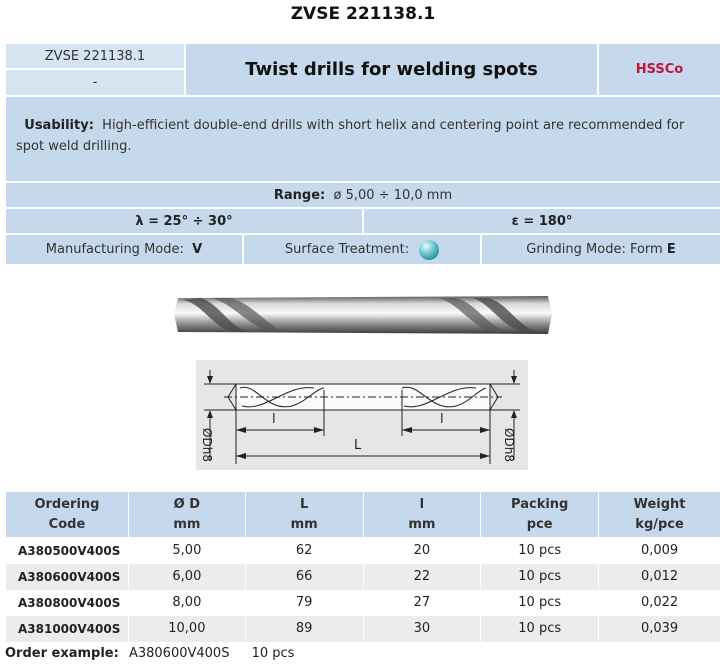  Describe the element at coordinates (363, 14) in the screenshot. I see `page-title: ZVSE 221138.1` at that location.